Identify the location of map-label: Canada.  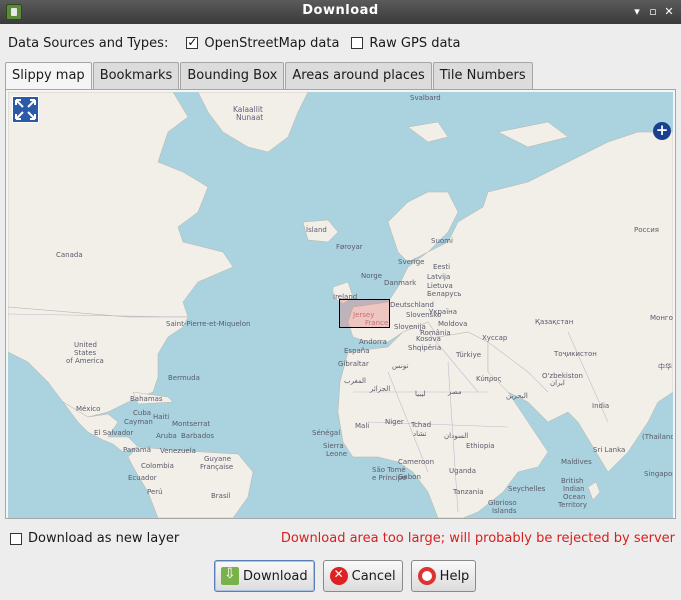
(69, 255).